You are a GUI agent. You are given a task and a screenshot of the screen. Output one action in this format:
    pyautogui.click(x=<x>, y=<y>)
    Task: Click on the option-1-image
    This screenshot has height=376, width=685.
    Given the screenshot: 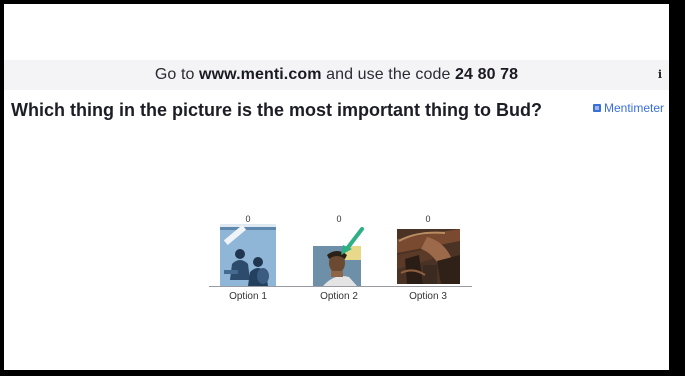 What is the action you would take?
    pyautogui.click(x=248, y=255)
    